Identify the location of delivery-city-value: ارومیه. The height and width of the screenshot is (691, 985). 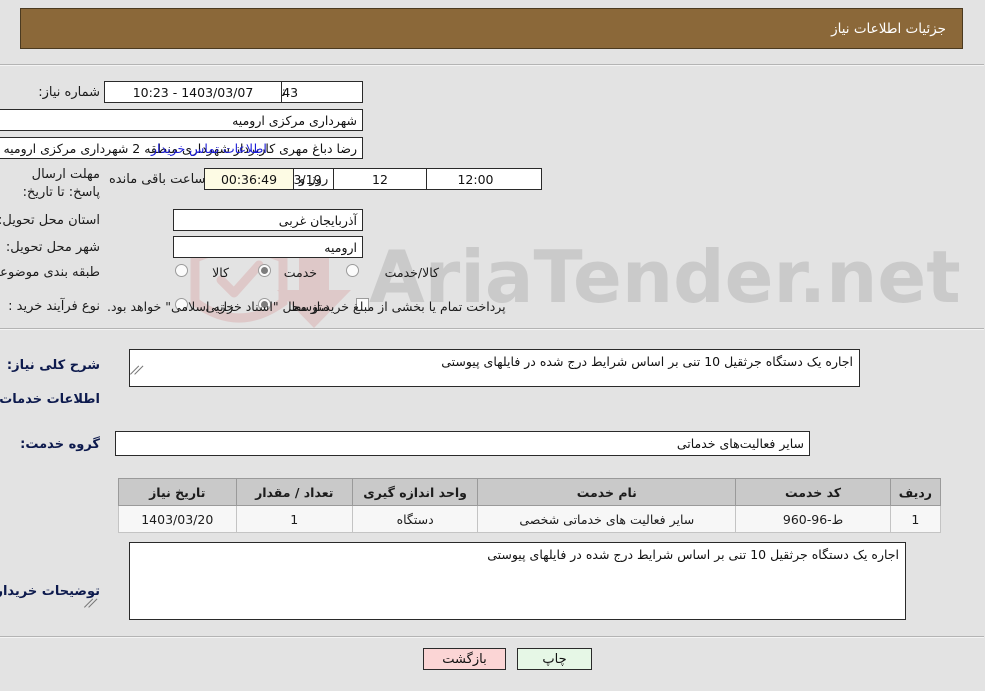
(269, 247).